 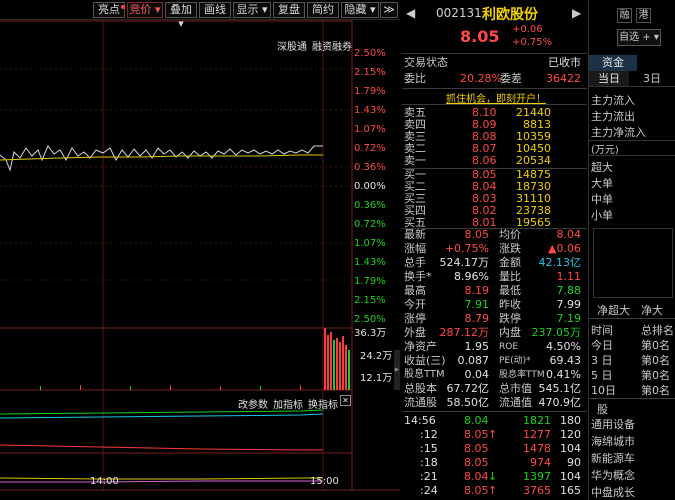 What do you see at coordinates (602, 167) in the screenshot?
I see `size-label: 超大` at bounding box center [602, 167].